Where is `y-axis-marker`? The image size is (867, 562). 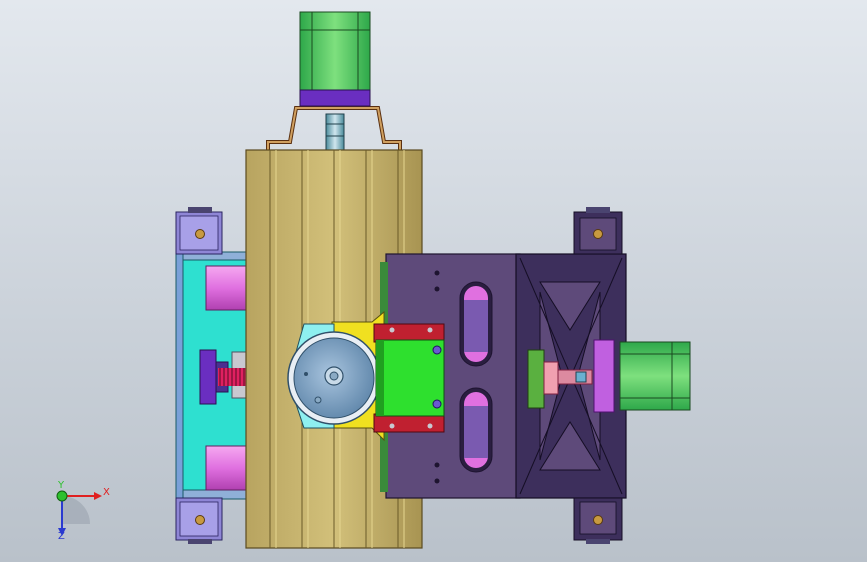
y-axis-marker is located at coordinates (62, 496).